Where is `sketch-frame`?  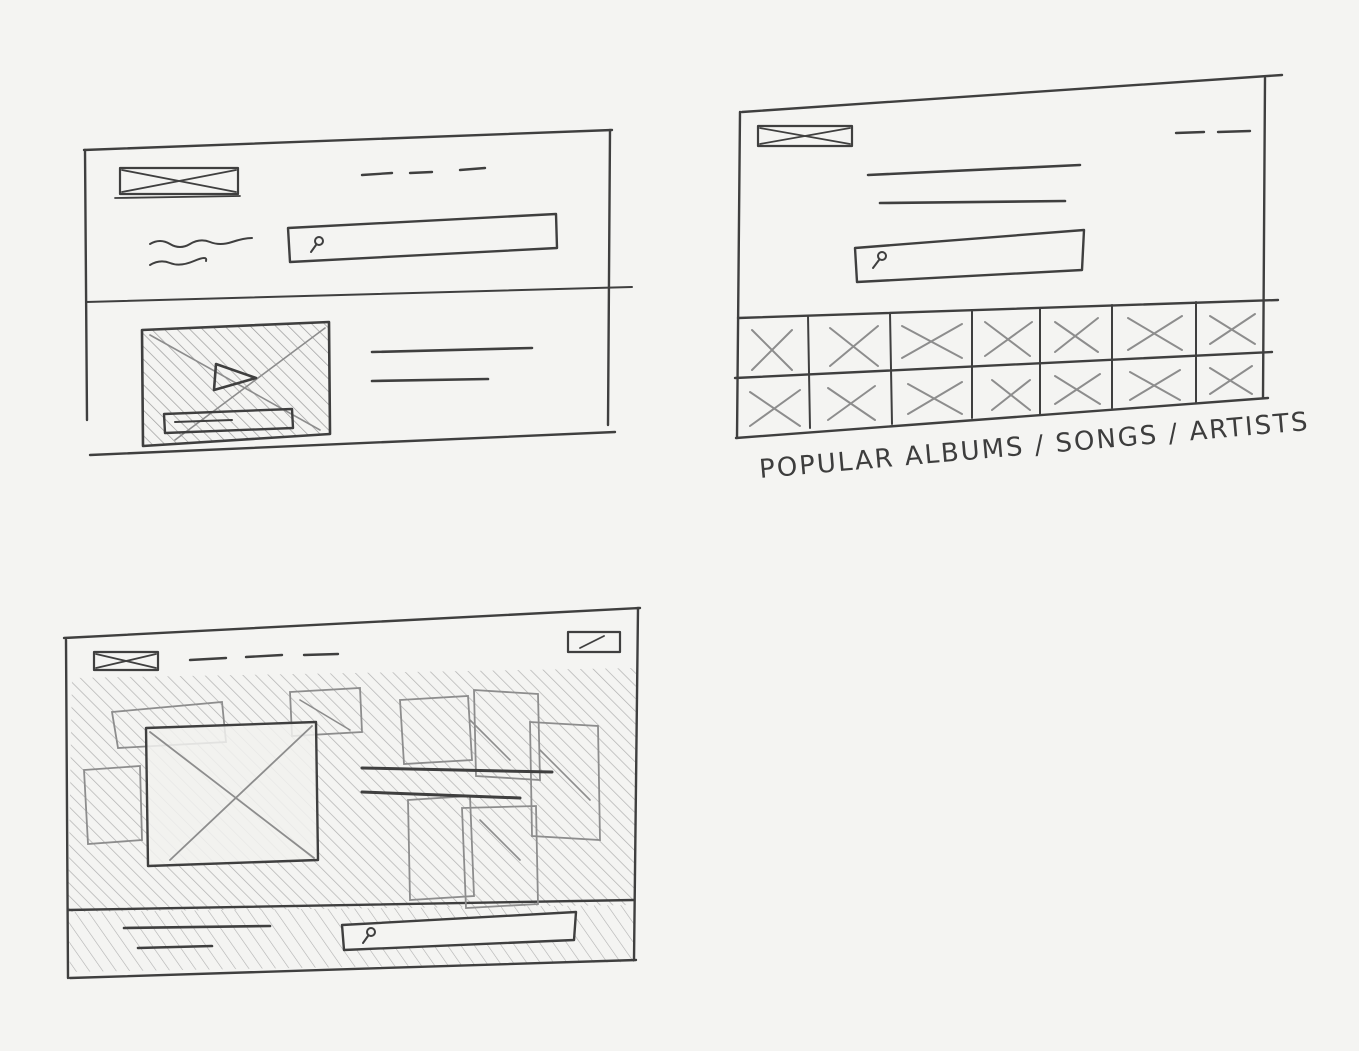
sketch-frame is located at coordinates (1009, 256).